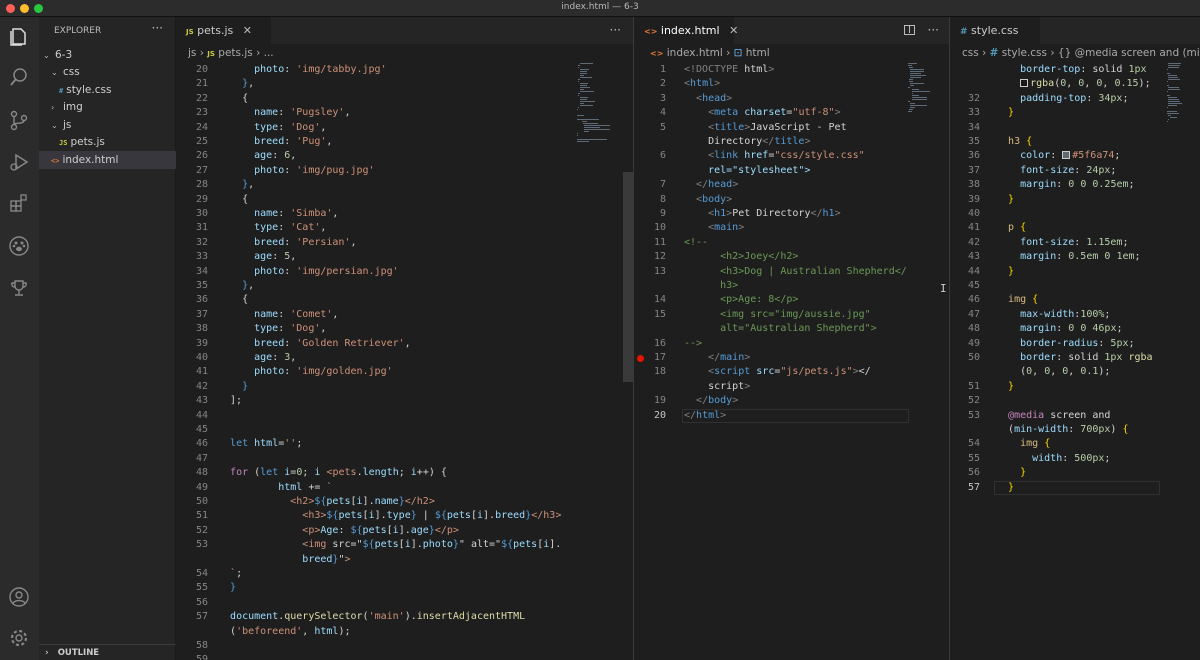  Describe the element at coordinates (717, 401) in the screenshot. I see `code-line: </body>` at that location.